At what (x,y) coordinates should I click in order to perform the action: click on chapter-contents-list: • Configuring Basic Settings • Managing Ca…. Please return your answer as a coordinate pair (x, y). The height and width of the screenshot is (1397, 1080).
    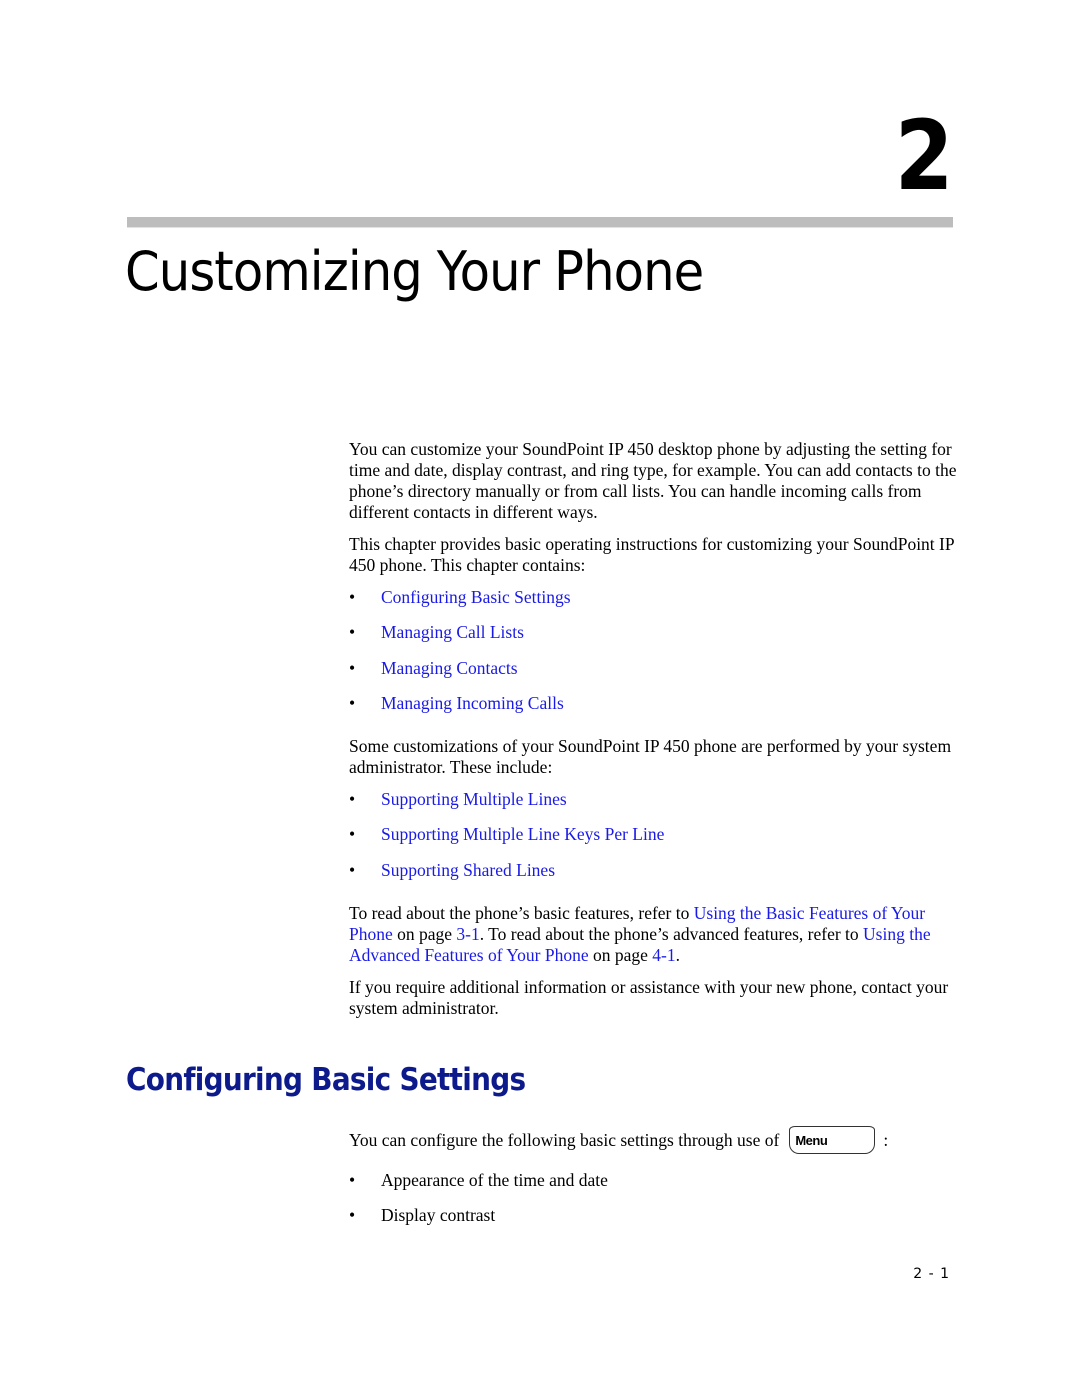
    Looking at the image, I should click on (654, 657).